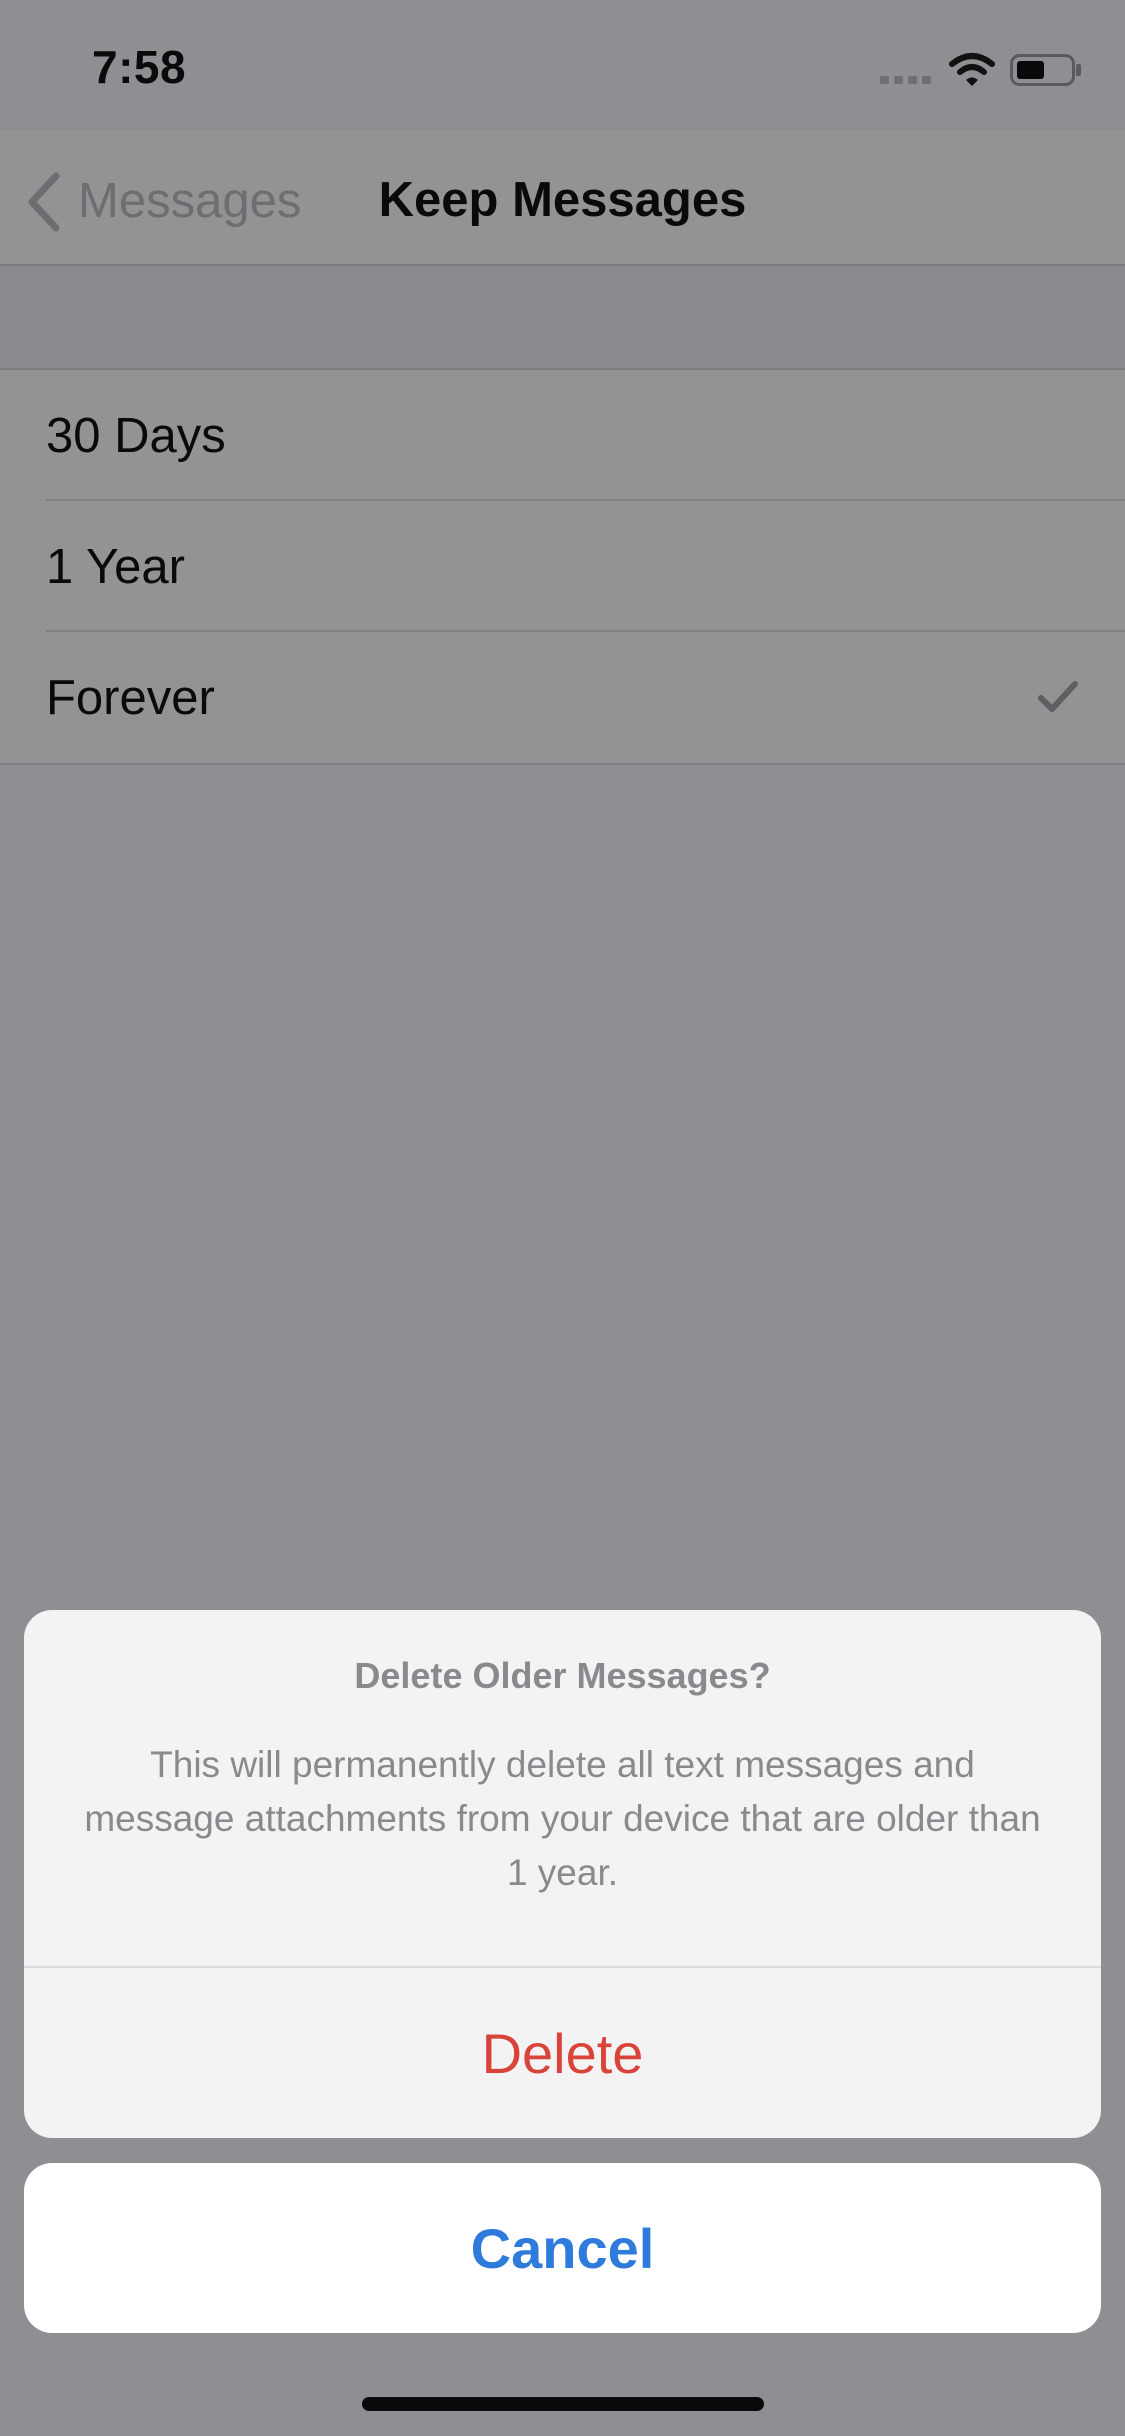 The height and width of the screenshot is (2436, 1125). I want to click on option-label: 30 Days, so click(136, 436).